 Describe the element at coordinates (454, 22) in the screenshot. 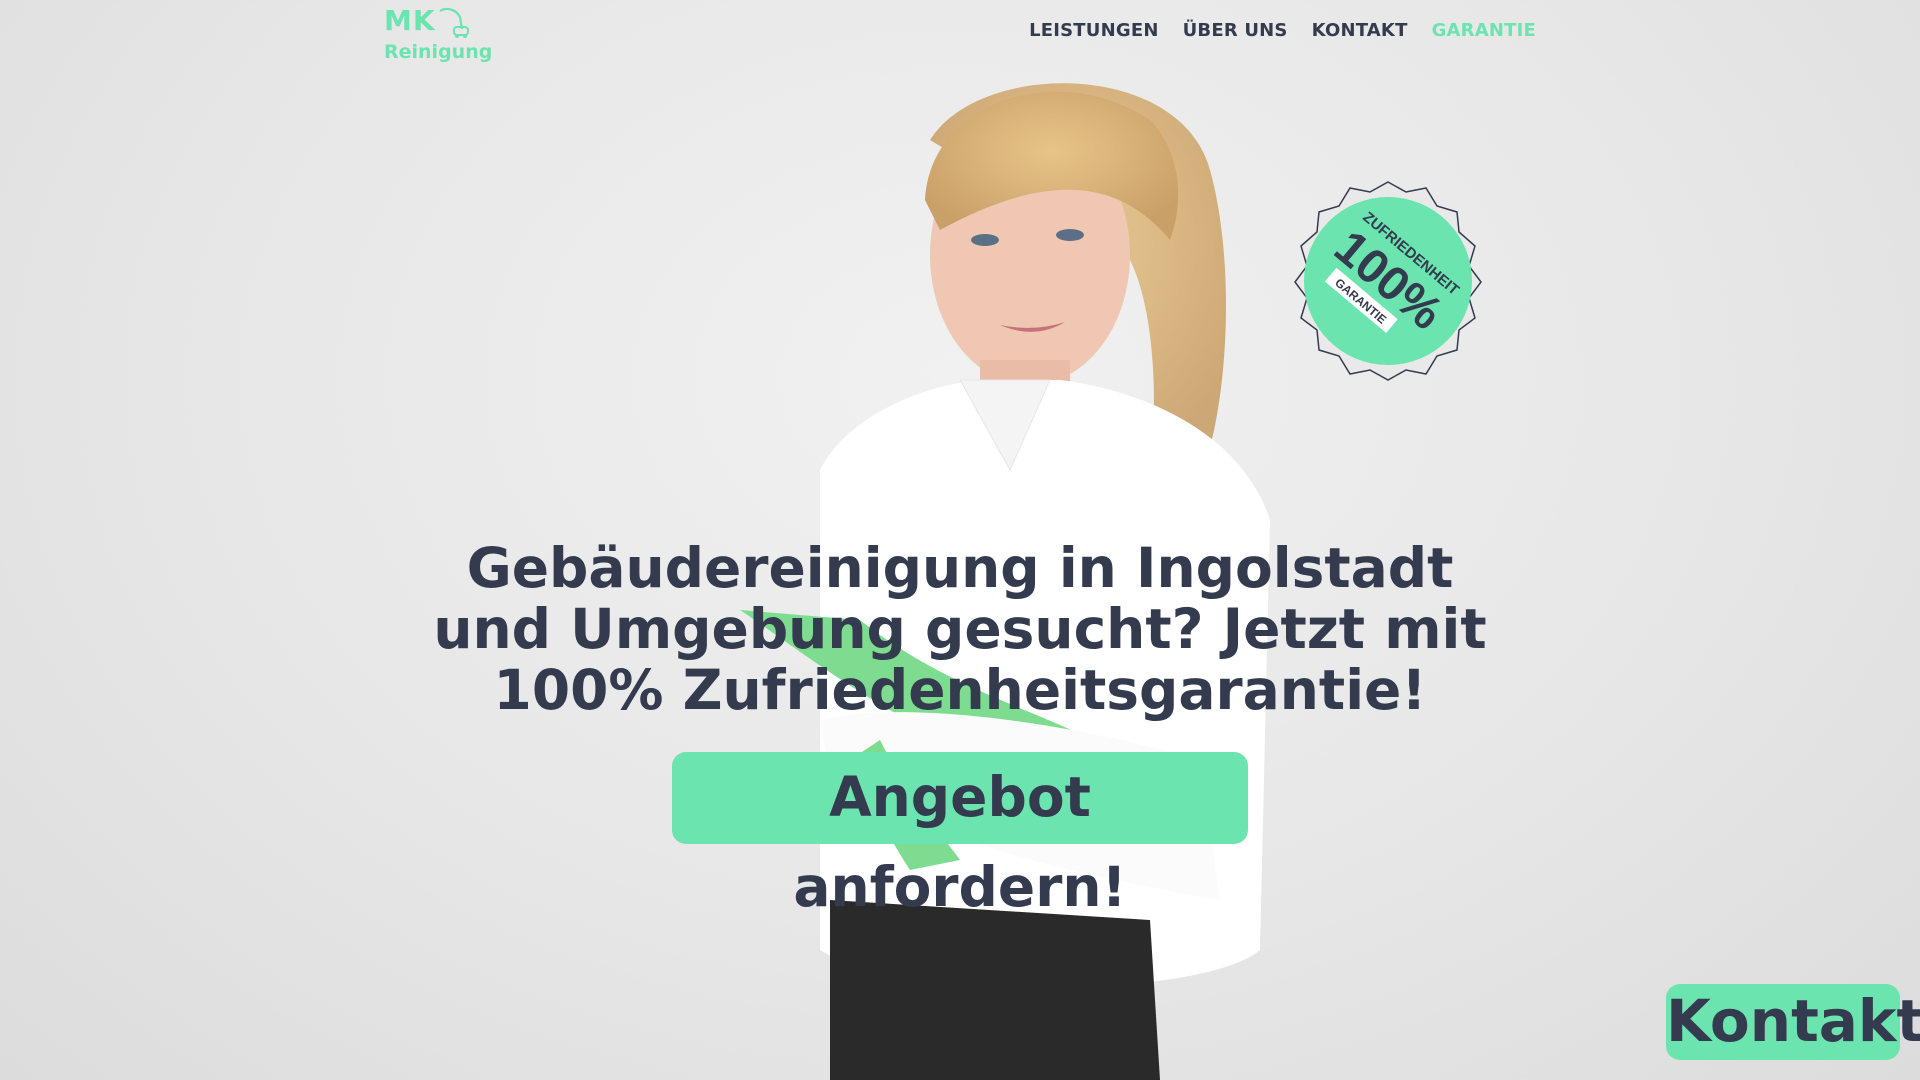

I see `vacuum-cleaner-icon` at that location.